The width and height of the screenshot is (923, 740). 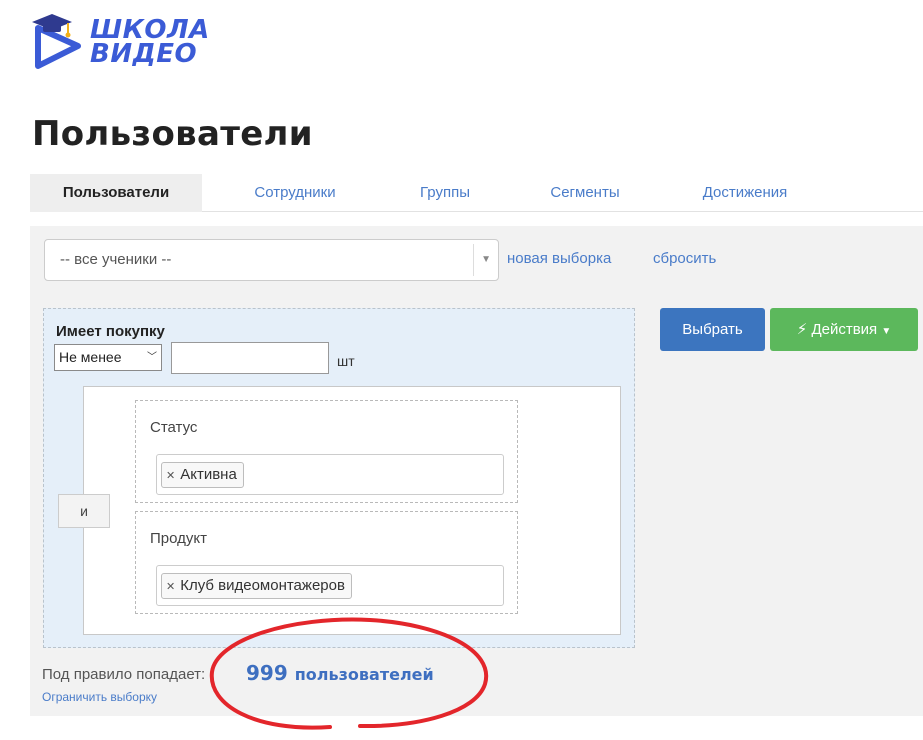 What do you see at coordinates (56, 41) in the screenshot?
I see `play-graduation-cap-icon` at bounding box center [56, 41].